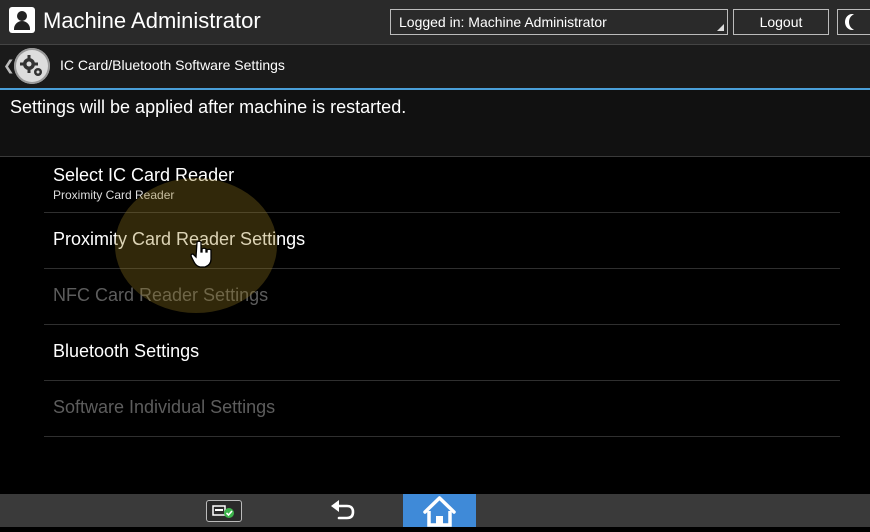 This screenshot has width=870, height=532. What do you see at coordinates (342, 511) in the screenshot?
I see `back-arrow-icon` at bounding box center [342, 511].